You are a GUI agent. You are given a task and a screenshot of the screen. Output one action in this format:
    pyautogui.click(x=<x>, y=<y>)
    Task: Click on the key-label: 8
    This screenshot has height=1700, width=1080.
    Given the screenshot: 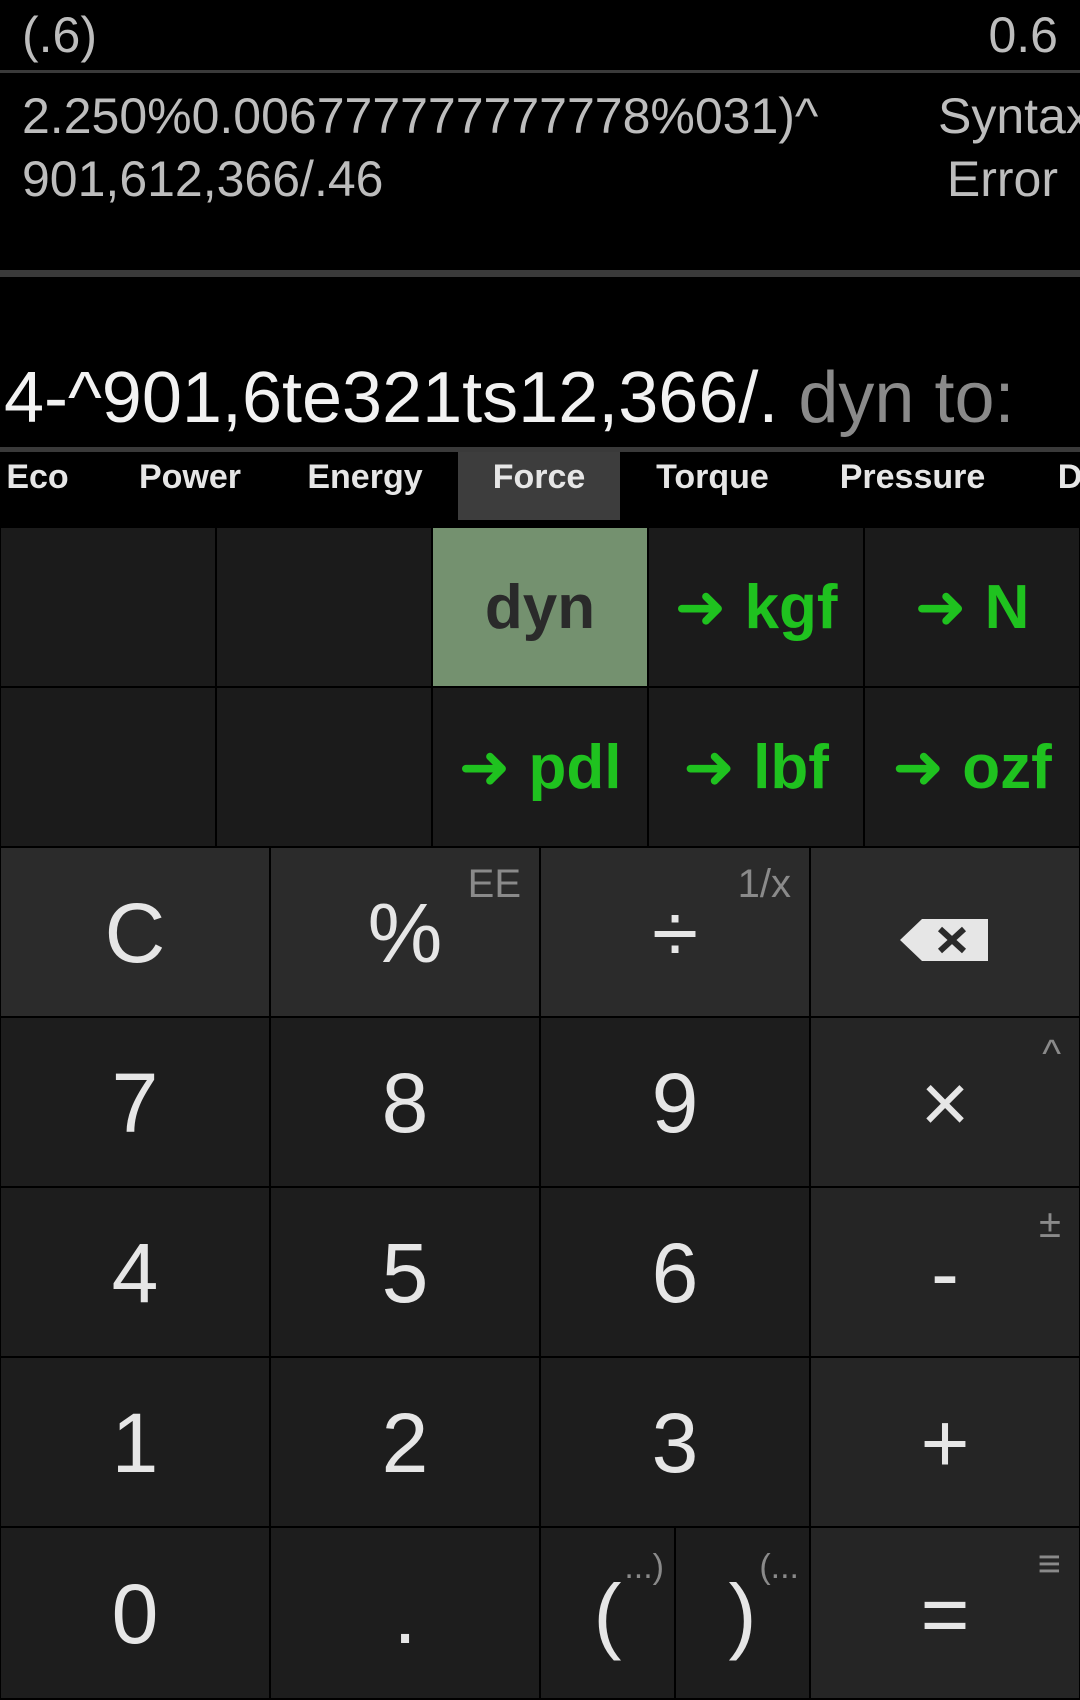 What is the action you would take?
    pyautogui.click(x=405, y=1103)
    